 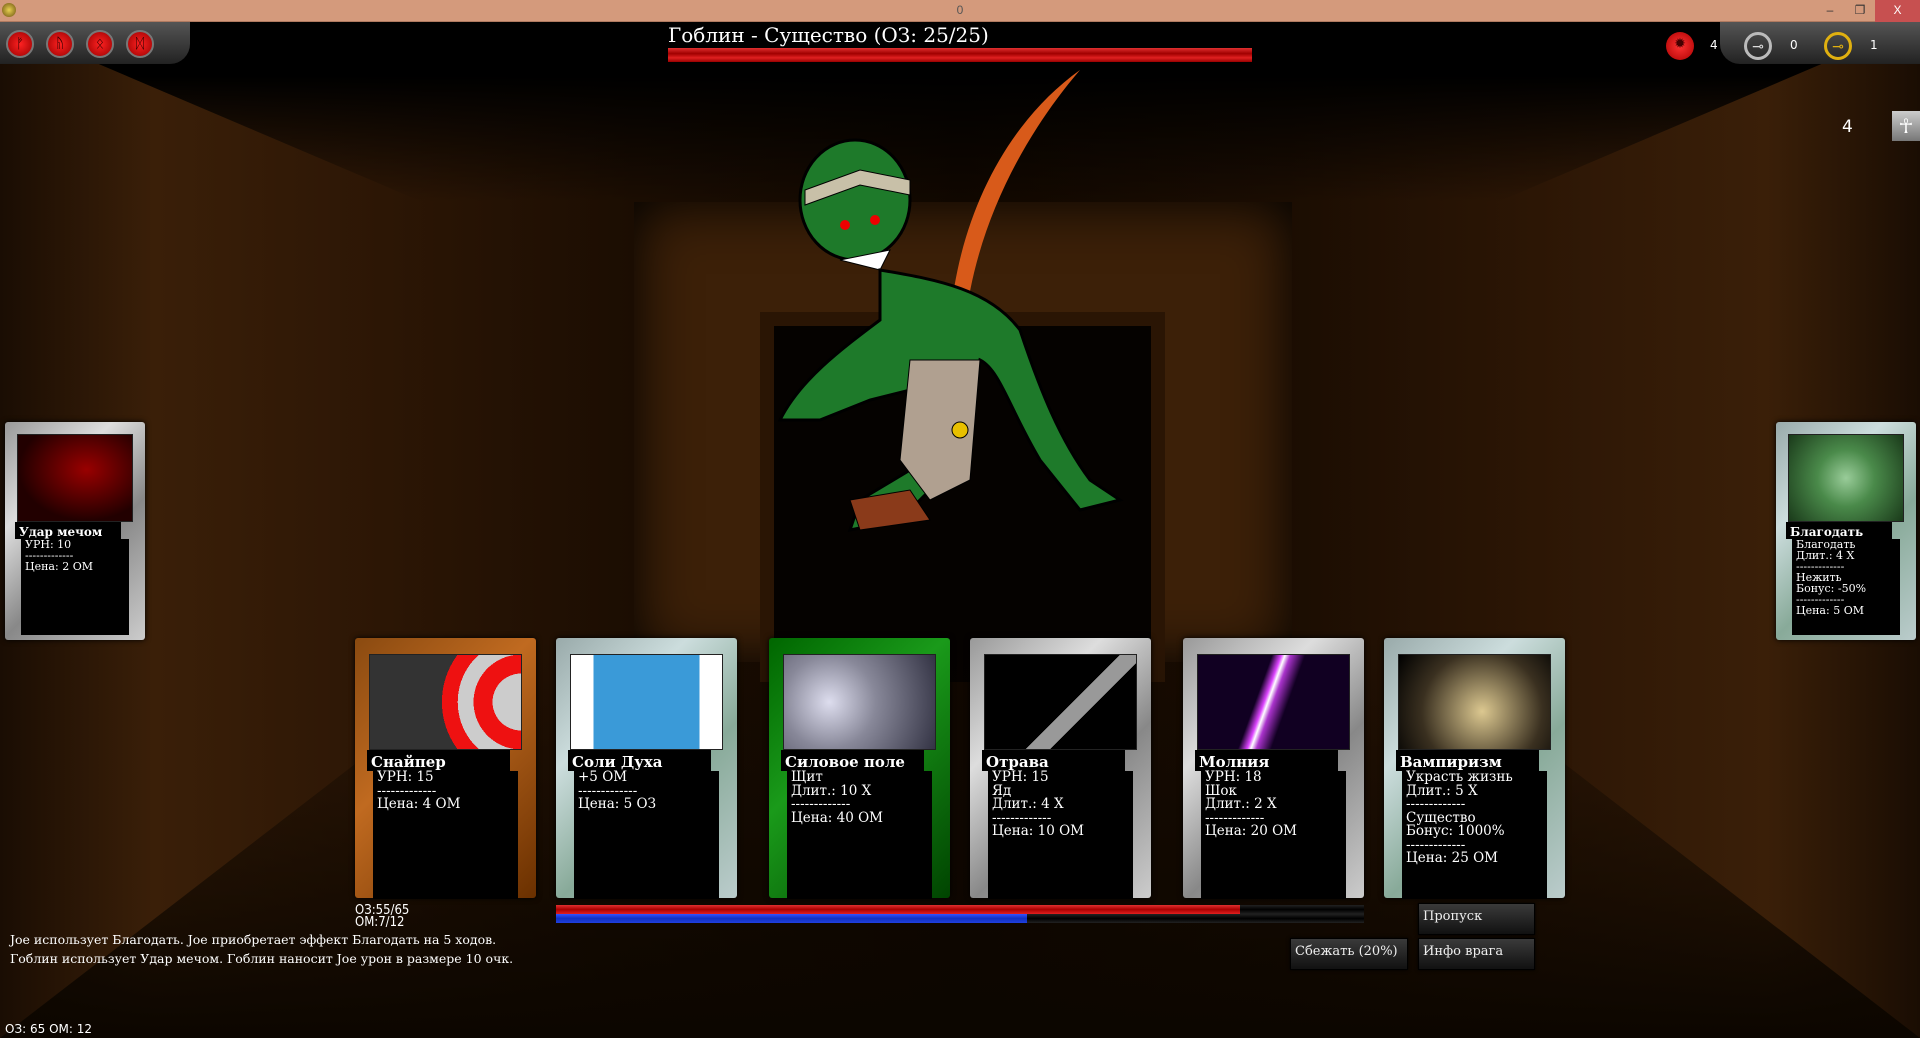 I want to click on card-text: +5 ОМ ------------- Цена: 5 ОЗ, so click(x=646, y=834).